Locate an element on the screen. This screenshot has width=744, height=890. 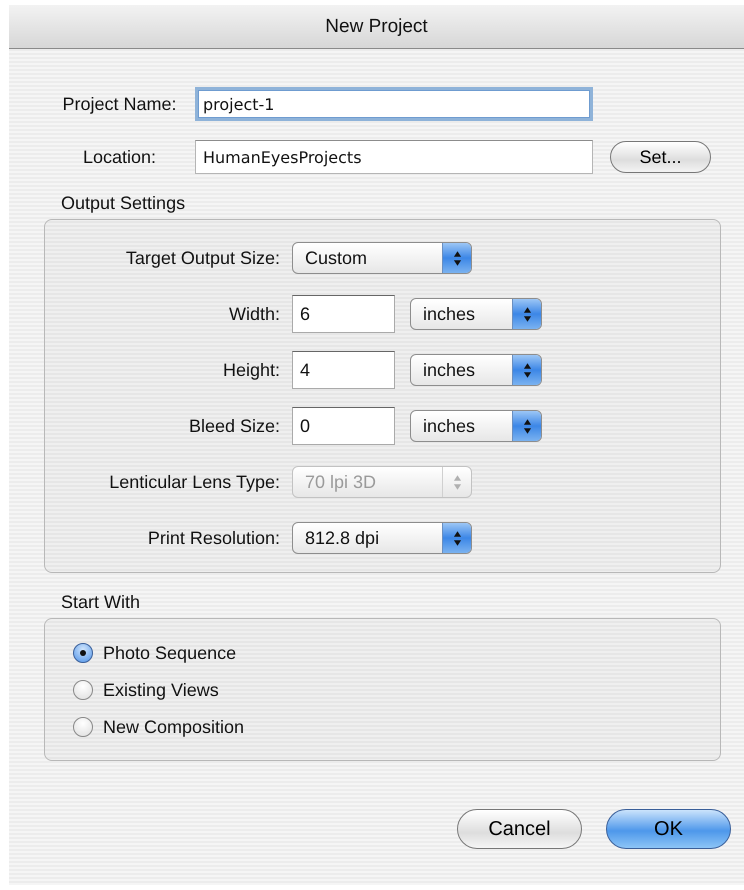
number-field: 6 is located at coordinates (343, 314).